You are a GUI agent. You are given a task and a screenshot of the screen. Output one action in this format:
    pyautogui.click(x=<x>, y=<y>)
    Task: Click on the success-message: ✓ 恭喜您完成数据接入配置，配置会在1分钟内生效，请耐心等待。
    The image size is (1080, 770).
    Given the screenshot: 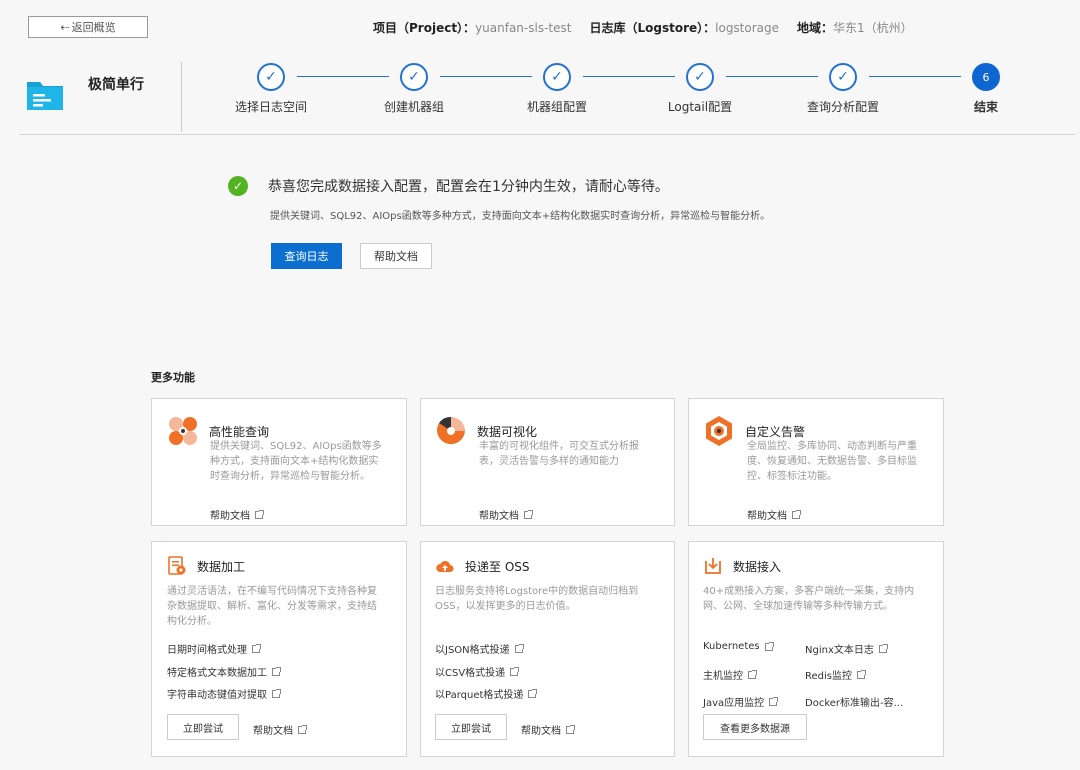 What is the action you would take?
    pyautogui.click(x=448, y=186)
    